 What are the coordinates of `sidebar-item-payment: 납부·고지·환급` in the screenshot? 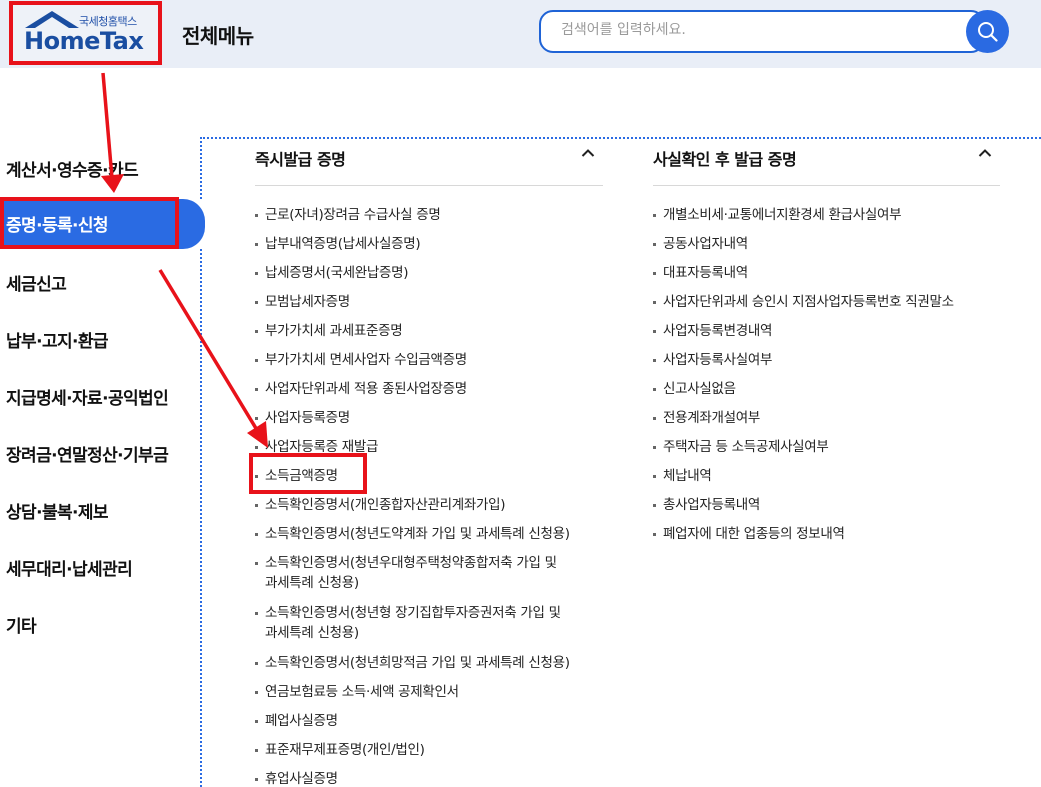 It's located at (57, 339).